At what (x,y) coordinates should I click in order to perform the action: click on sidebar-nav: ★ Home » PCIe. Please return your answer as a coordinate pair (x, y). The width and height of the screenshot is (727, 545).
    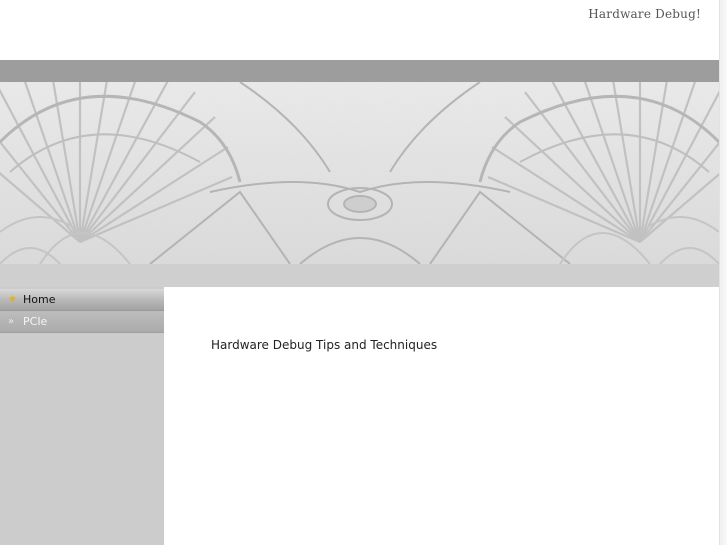
    Looking at the image, I should click on (82, 416).